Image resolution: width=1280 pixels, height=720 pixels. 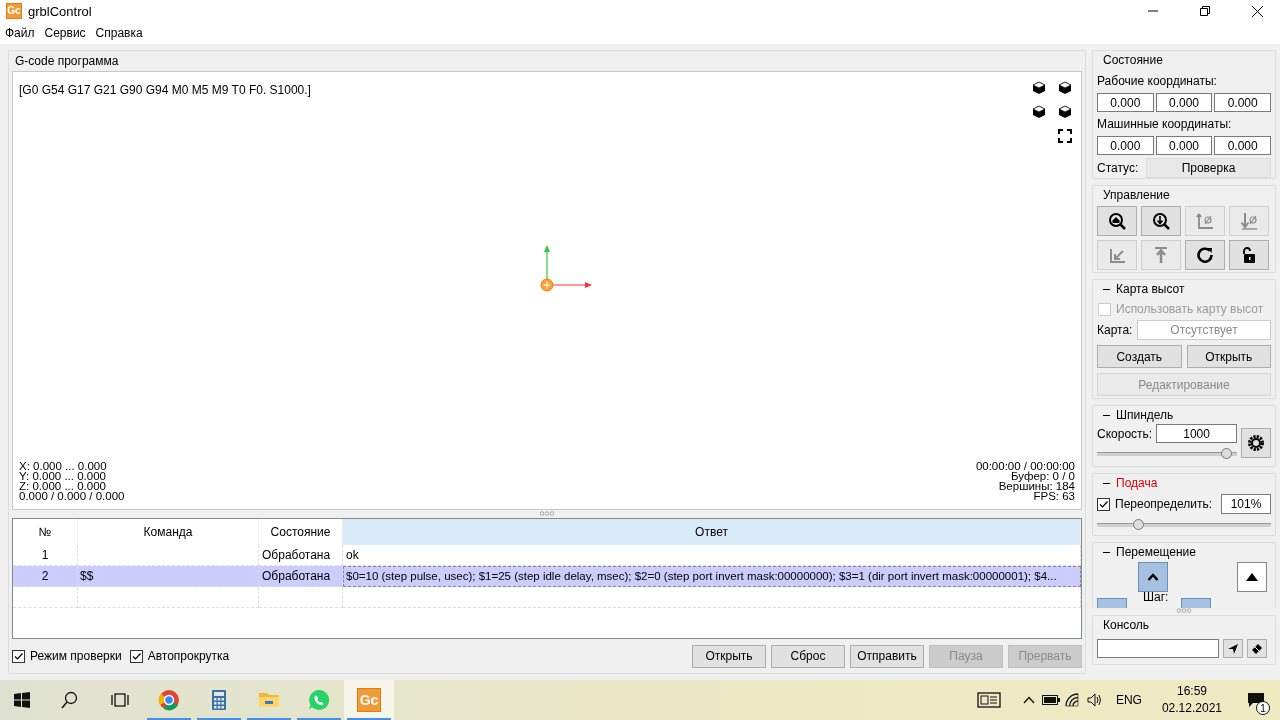 I want to click on clock: 16:59 02.12.2021, so click(x=1191, y=700).